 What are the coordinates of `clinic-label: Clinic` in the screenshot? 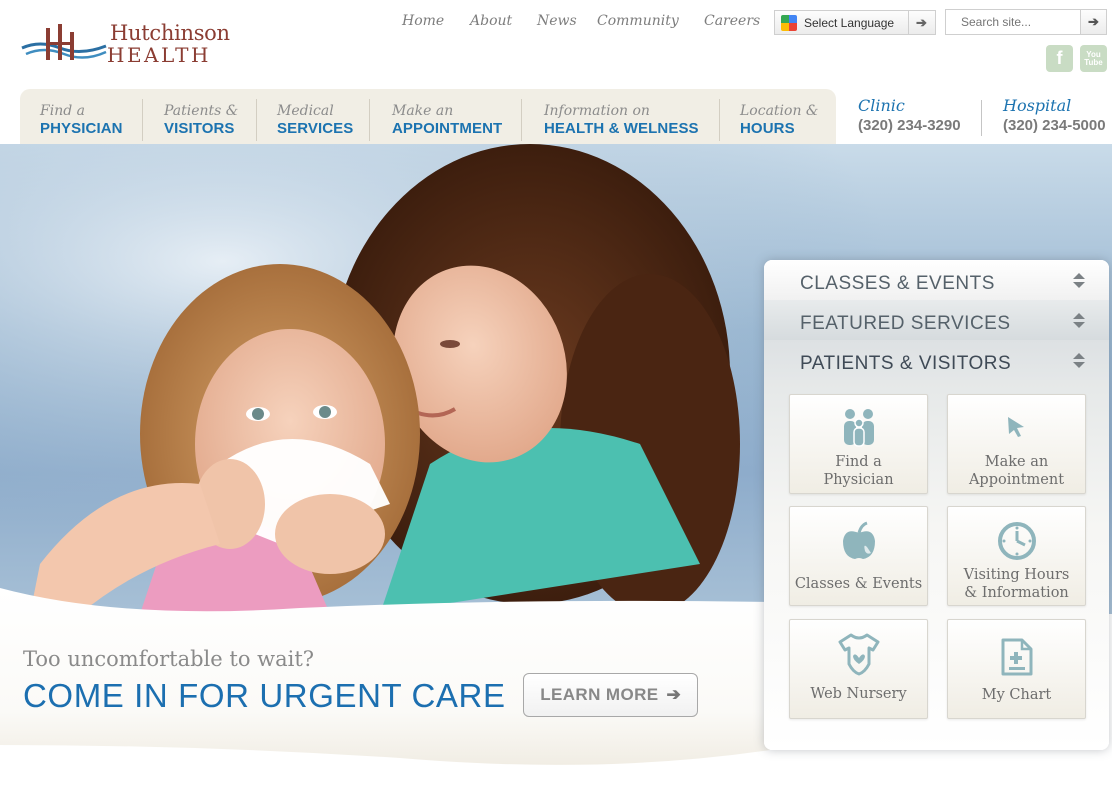 It's located at (881, 105).